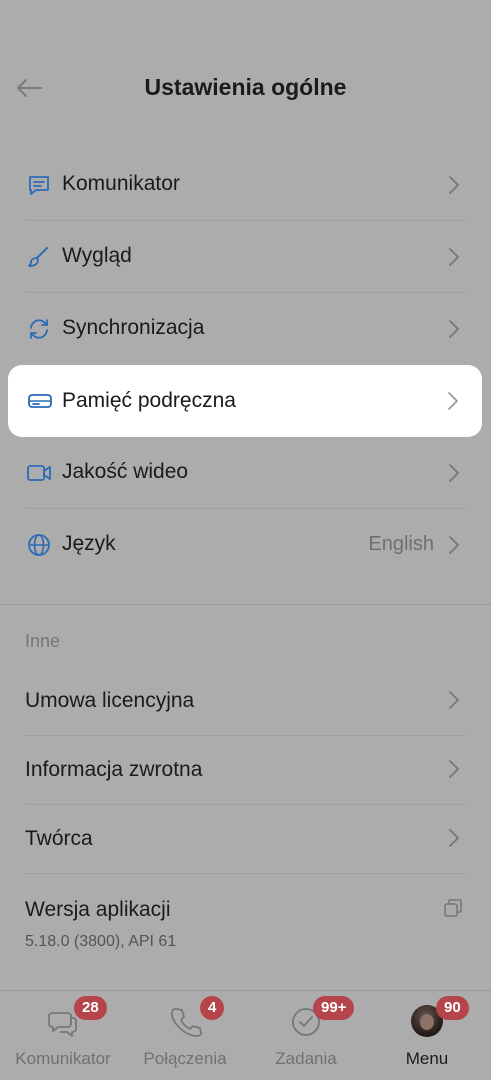 This screenshot has height=1080, width=491. I want to click on brush-icon, so click(39, 257).